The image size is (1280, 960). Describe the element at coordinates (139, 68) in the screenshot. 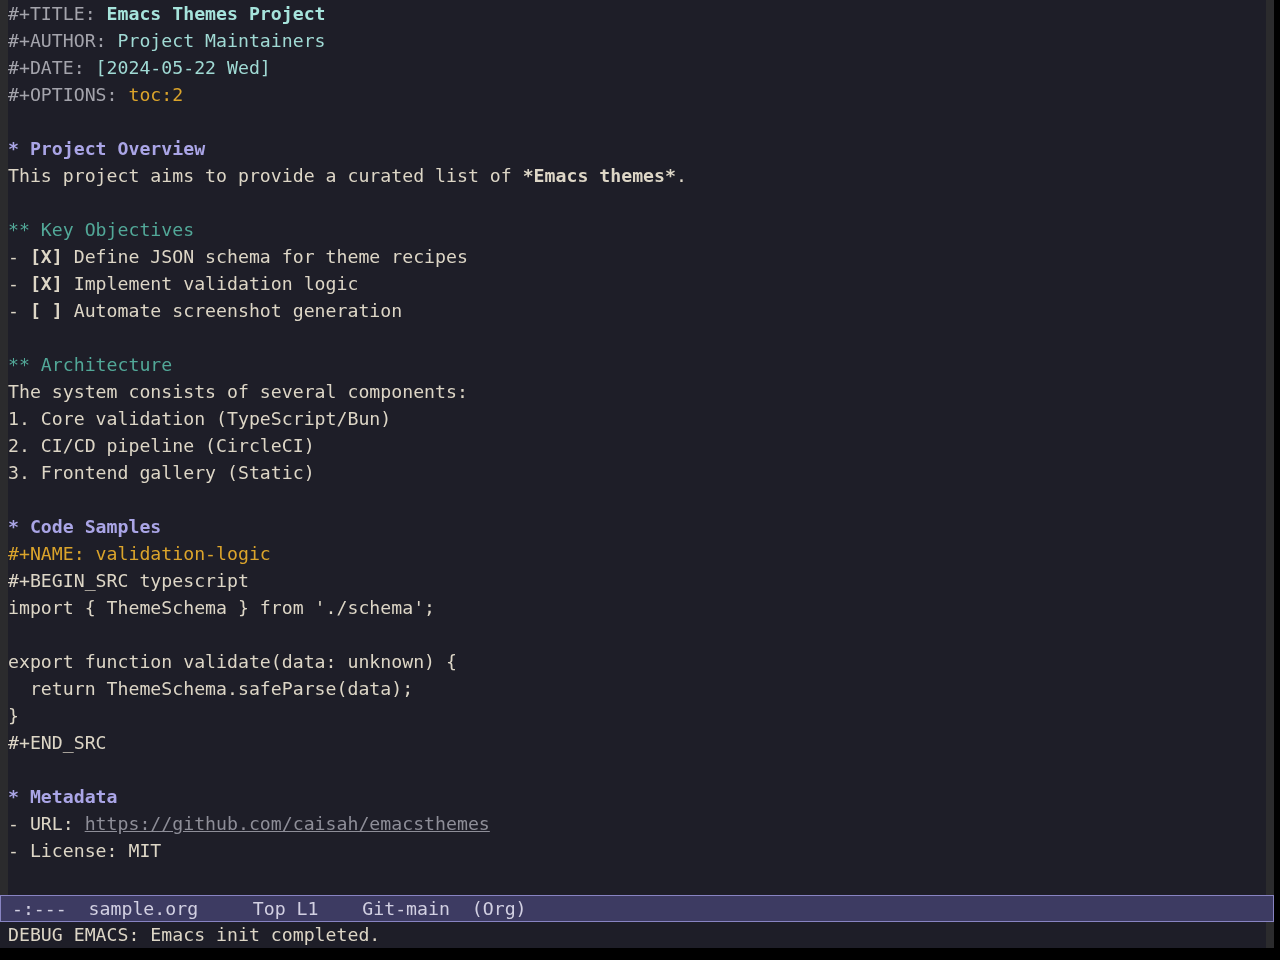

I see `metadata-line: #+DATE: [2024-05-22 Wed]` at that location.